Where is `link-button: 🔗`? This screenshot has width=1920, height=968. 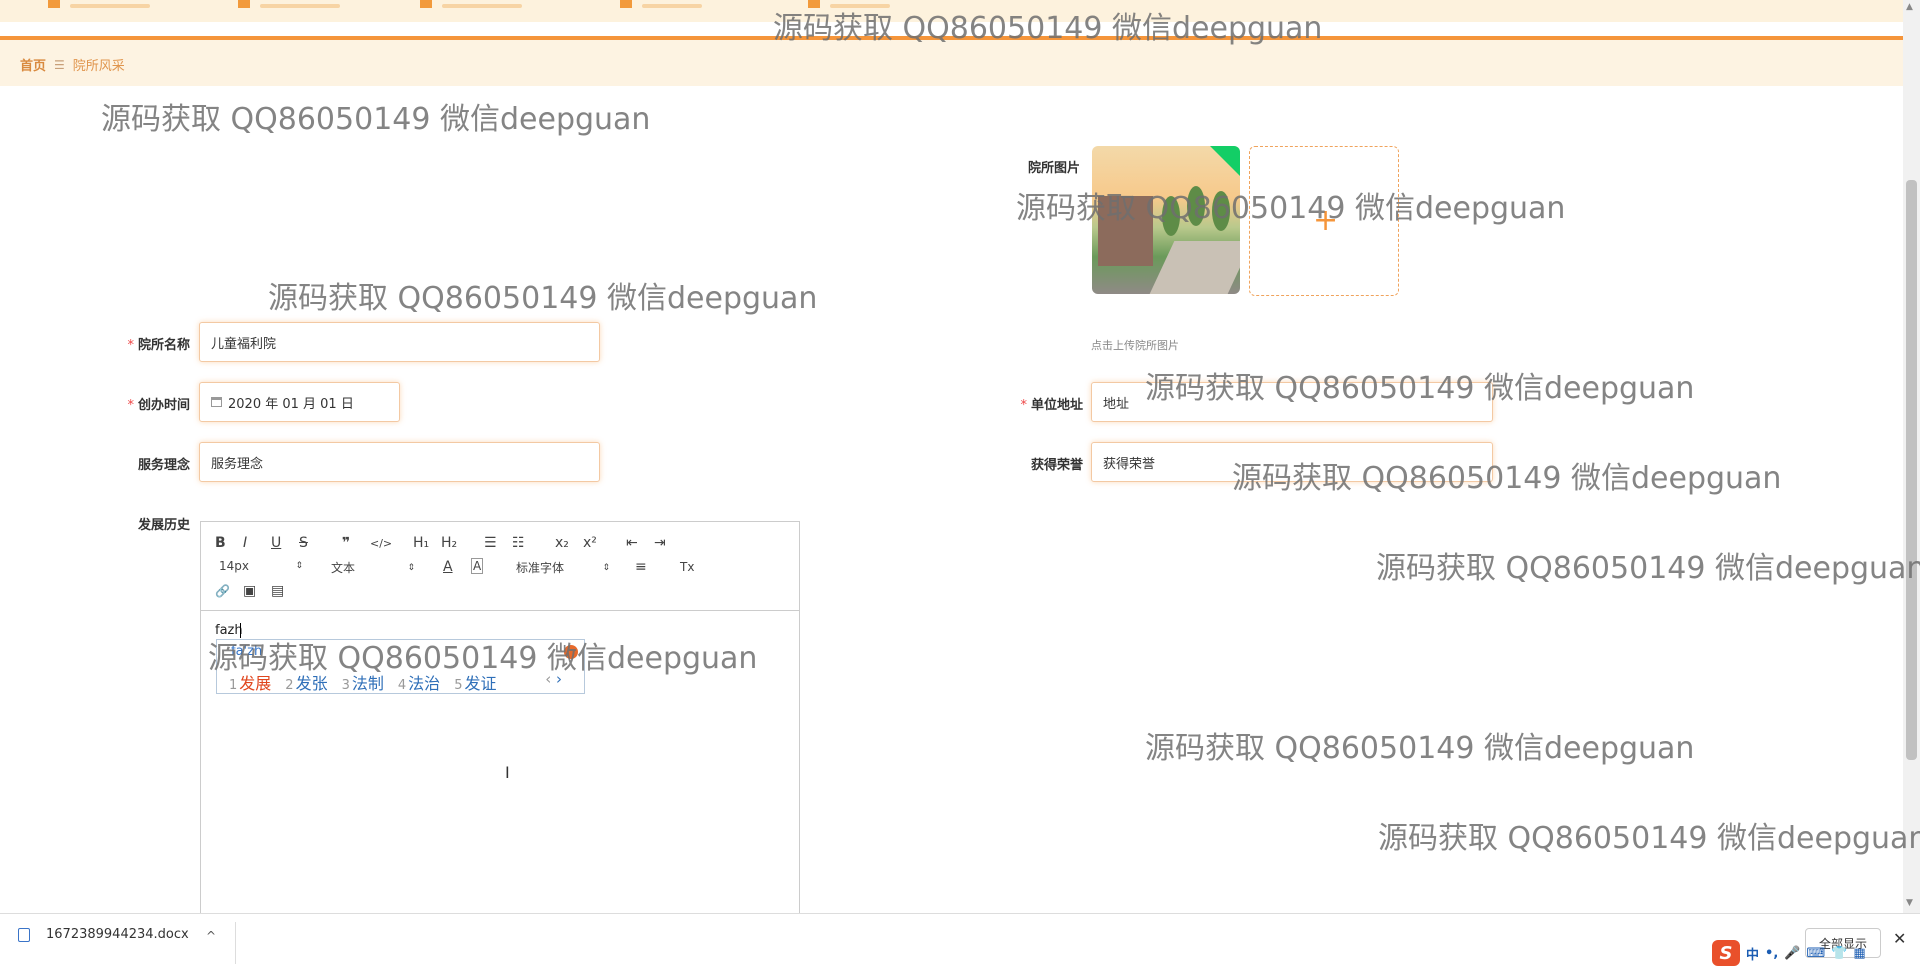 link-button: 🔗 is located at coordinates (222, 591).